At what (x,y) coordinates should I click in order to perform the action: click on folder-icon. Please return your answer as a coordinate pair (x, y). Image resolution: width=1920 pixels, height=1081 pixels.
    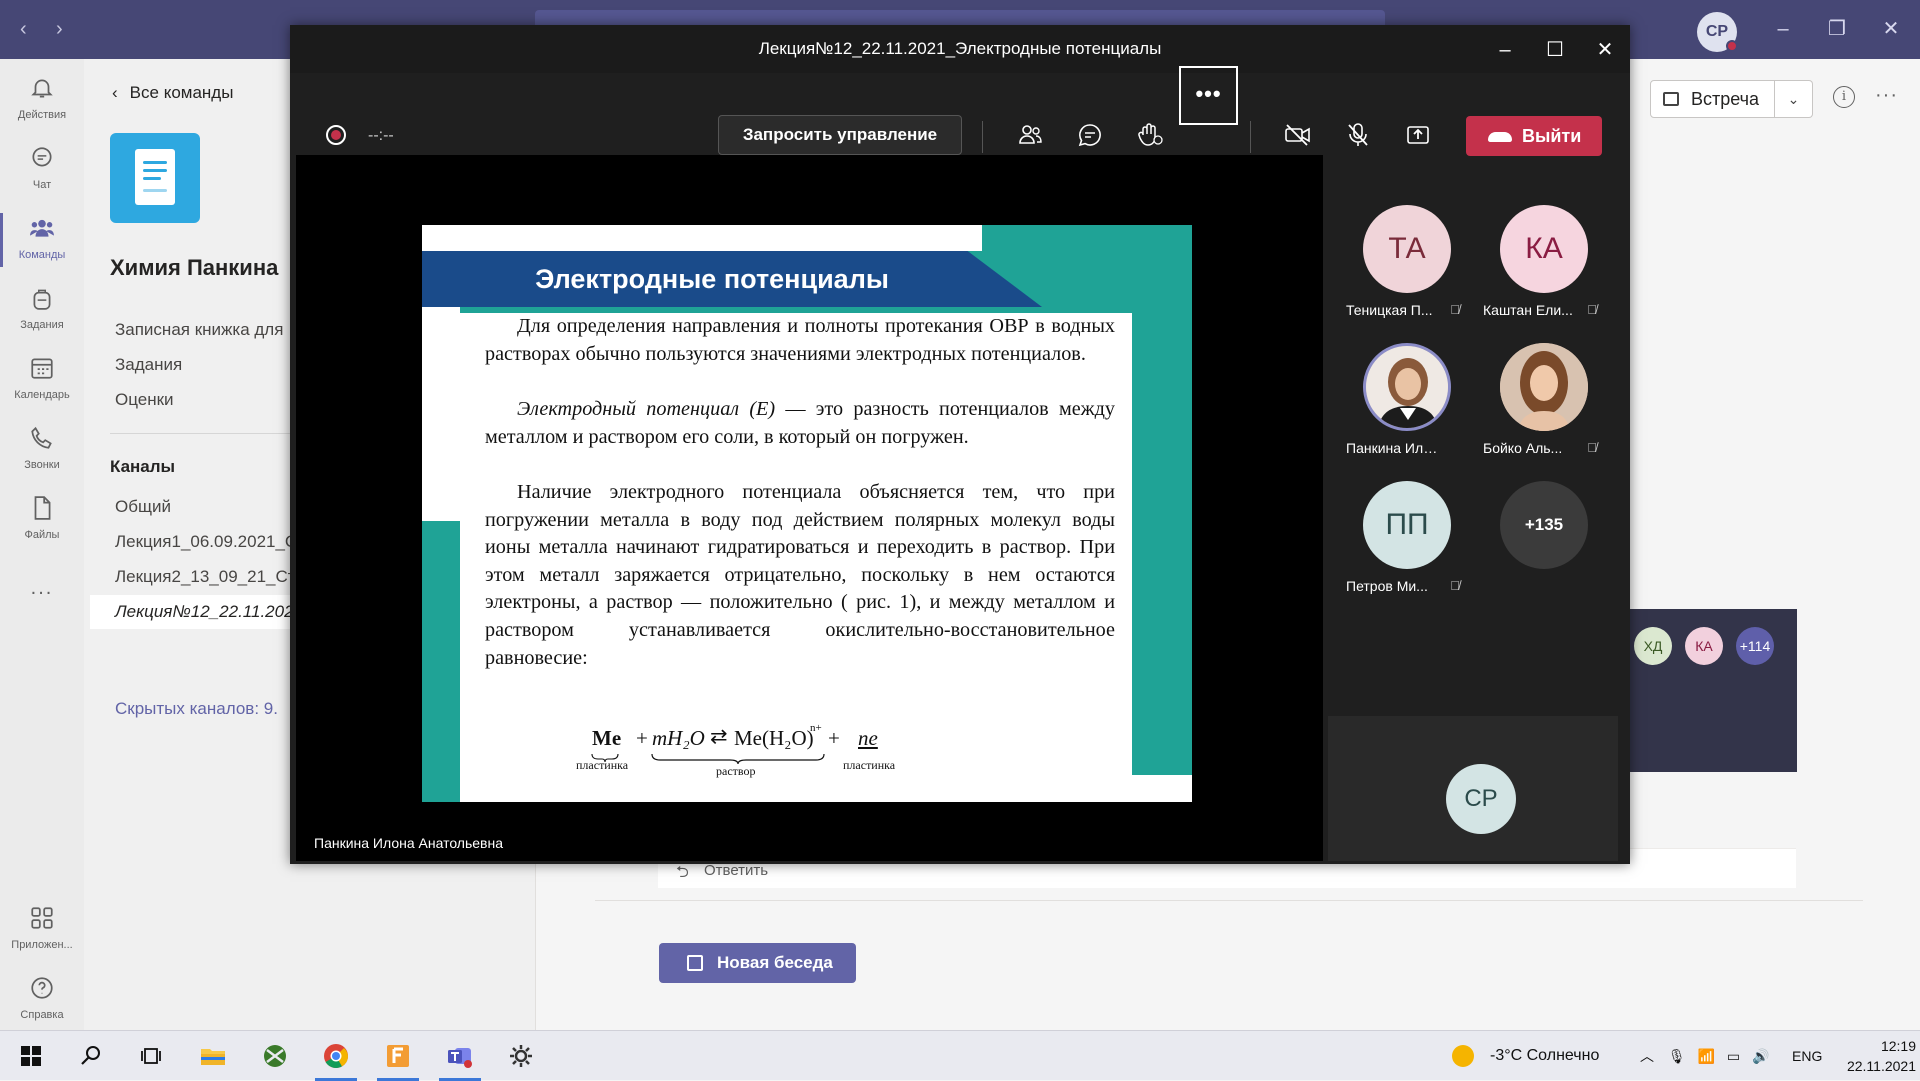
    Looking at the image, I should click on (213, 1057).